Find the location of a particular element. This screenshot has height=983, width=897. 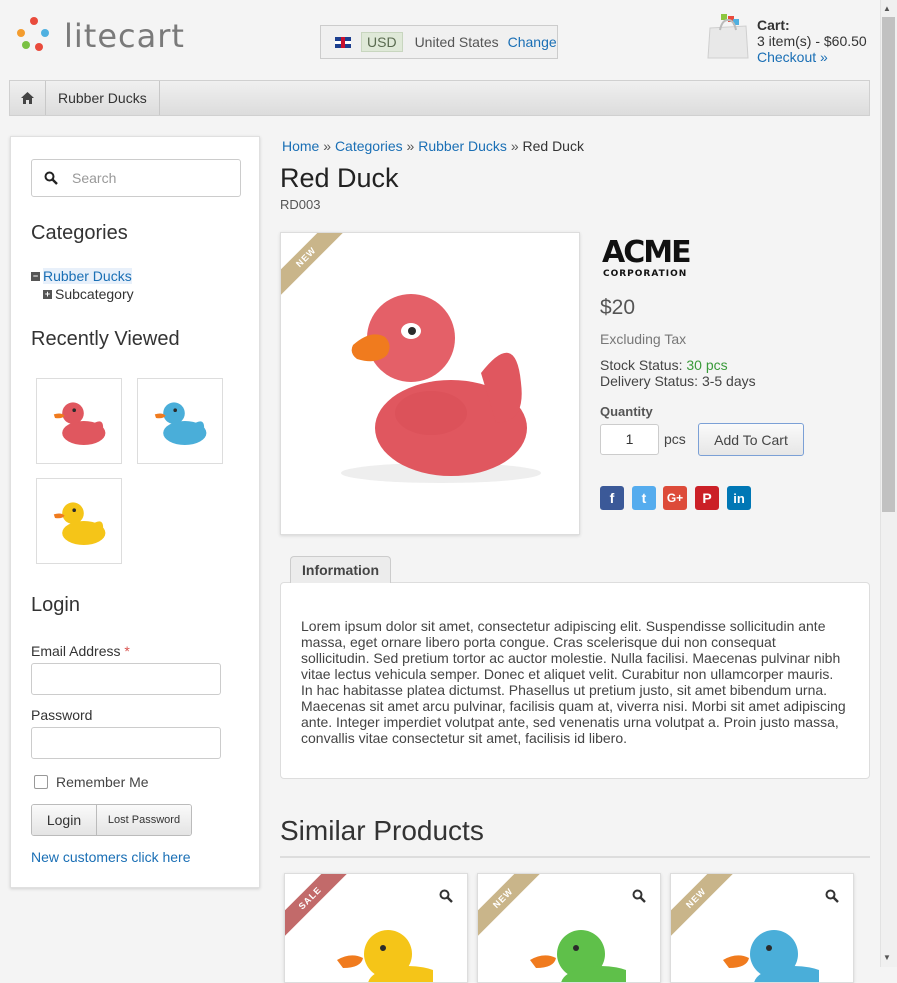

email-label-text: Email Address is located at coordinates (76, 651).